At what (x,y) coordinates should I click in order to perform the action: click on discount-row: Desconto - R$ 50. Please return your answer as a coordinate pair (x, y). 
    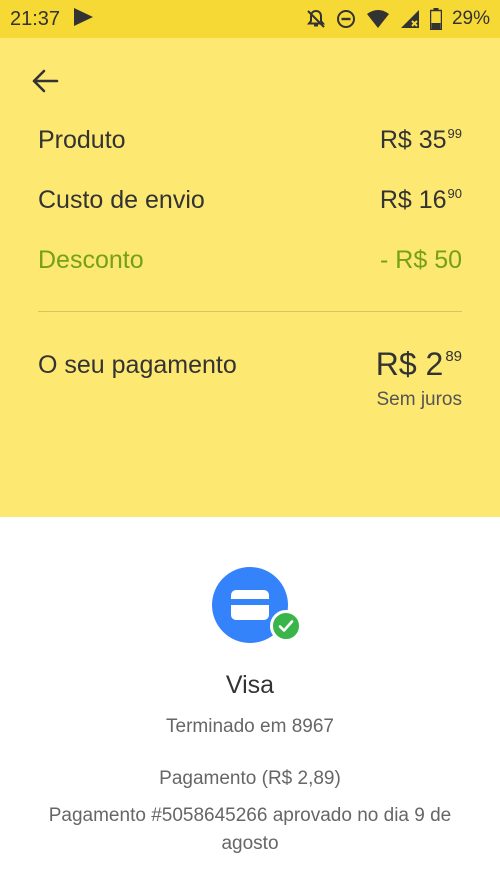
    Looking at the image, I should click on (250, 260).